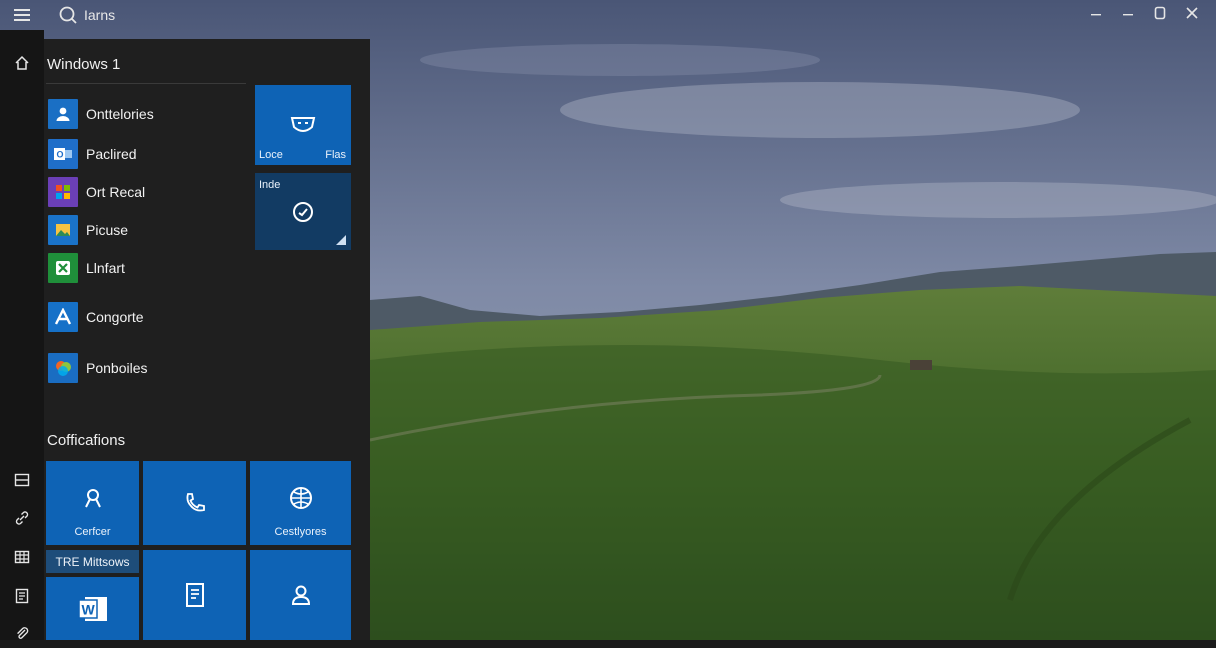 The image size is (1216, 648). I want to click on person-icon, so click(63, 114).